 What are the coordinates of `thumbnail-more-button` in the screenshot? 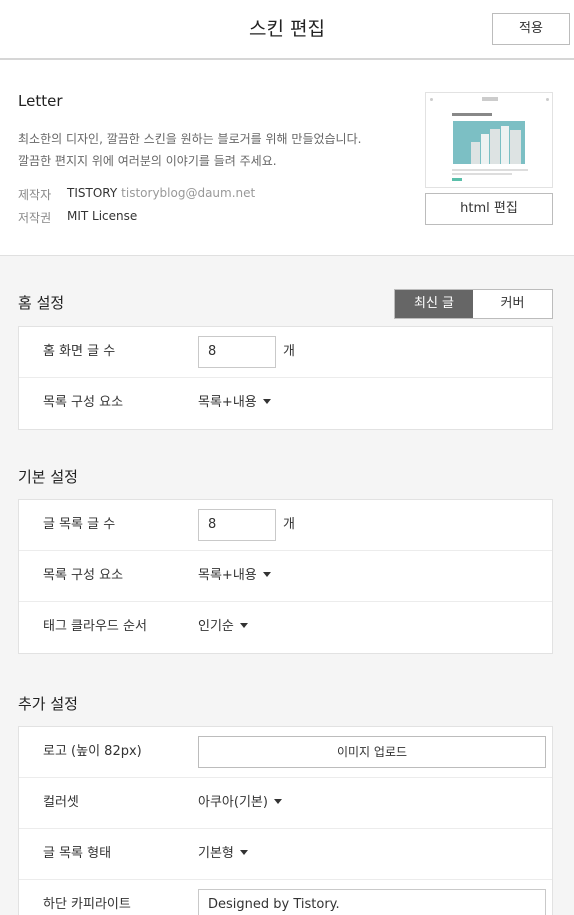 It's located at (457, 179).